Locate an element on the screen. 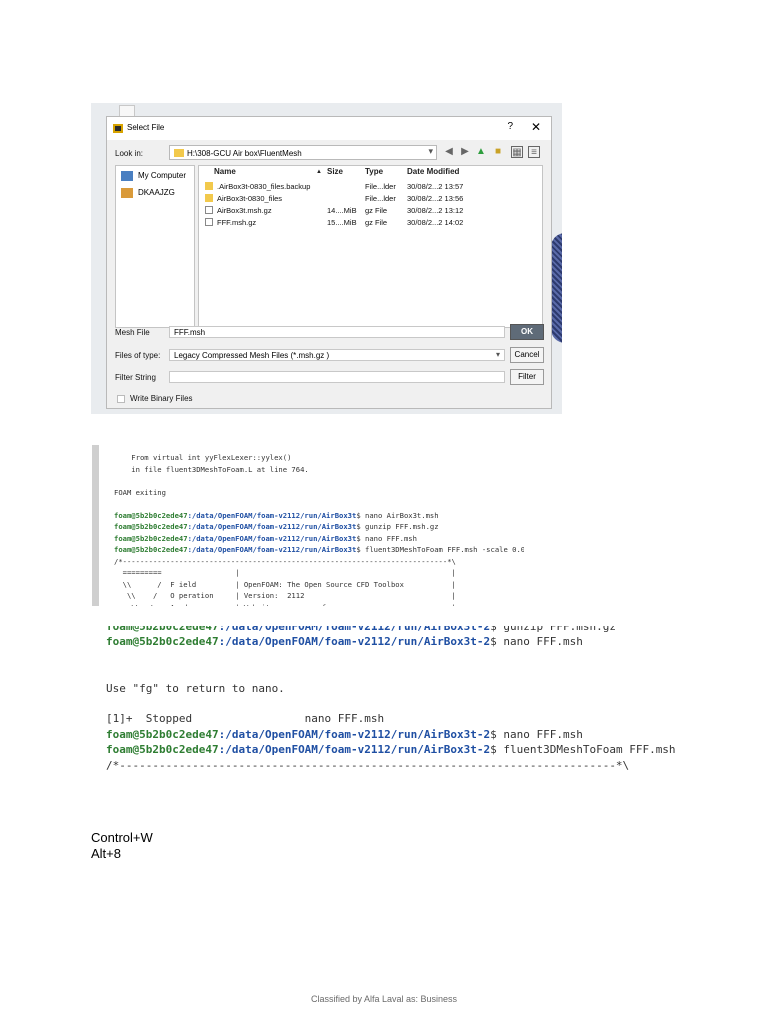 The width and height of the screenshot is (768, 1024). place-my-computer: My Computer is located at coordinates (153, 176).